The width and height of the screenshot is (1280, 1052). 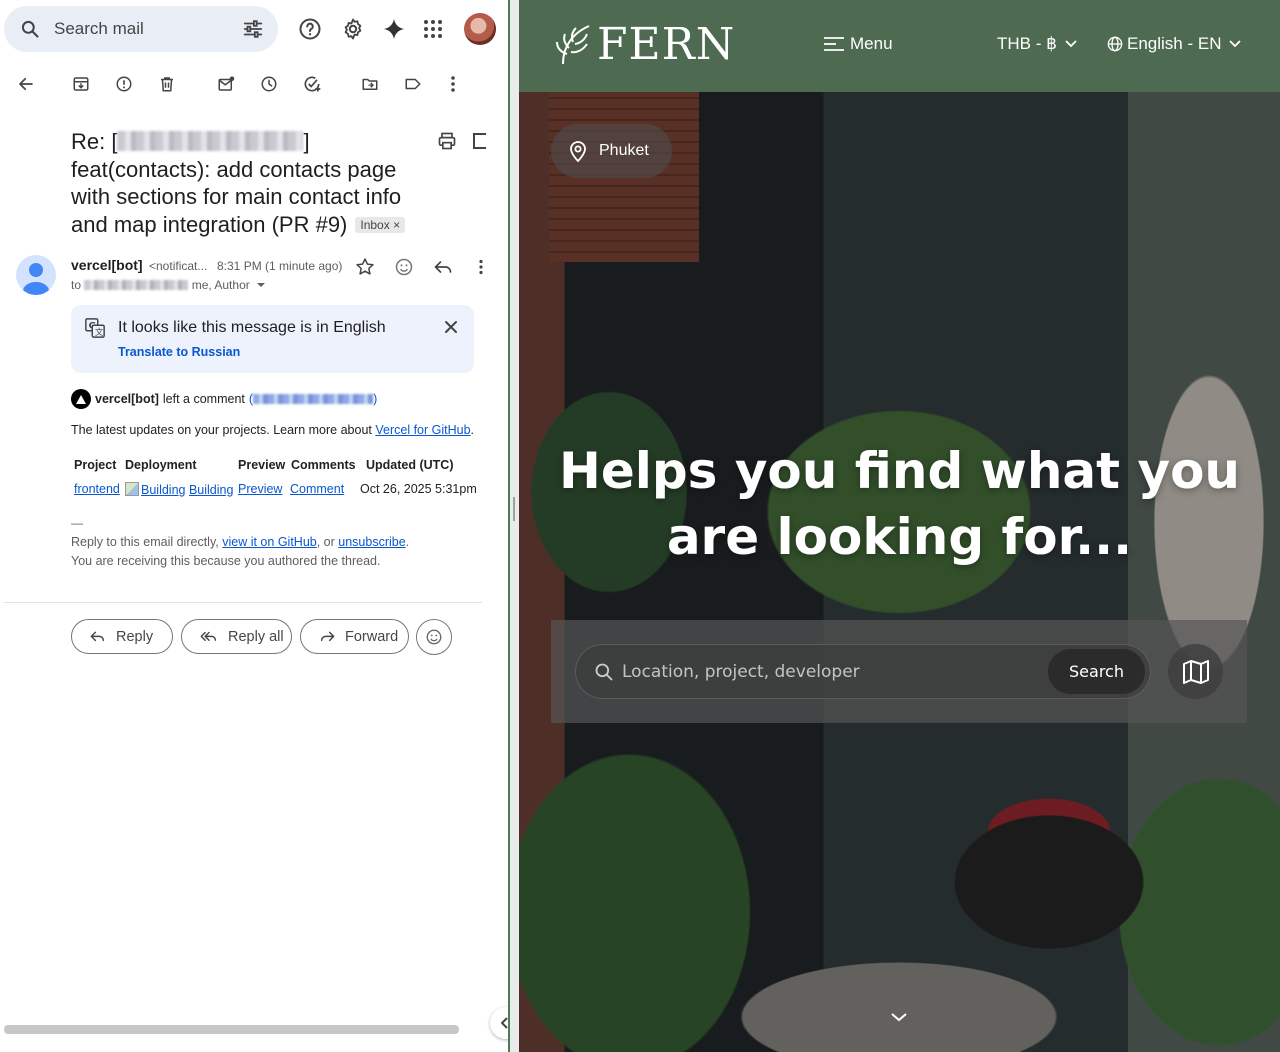 What do you see at coordinates (453, 84) in the screenshot?
I see `more-options-icon` at bounding box center [453, 84].